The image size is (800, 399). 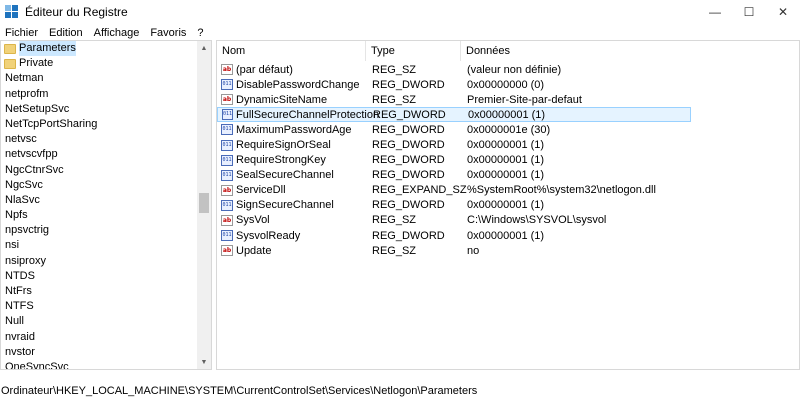 What do you see at coordinates (99, 63) in the screenshot?
I see `tree-item-private: Private` at bounding box center [99, 63].